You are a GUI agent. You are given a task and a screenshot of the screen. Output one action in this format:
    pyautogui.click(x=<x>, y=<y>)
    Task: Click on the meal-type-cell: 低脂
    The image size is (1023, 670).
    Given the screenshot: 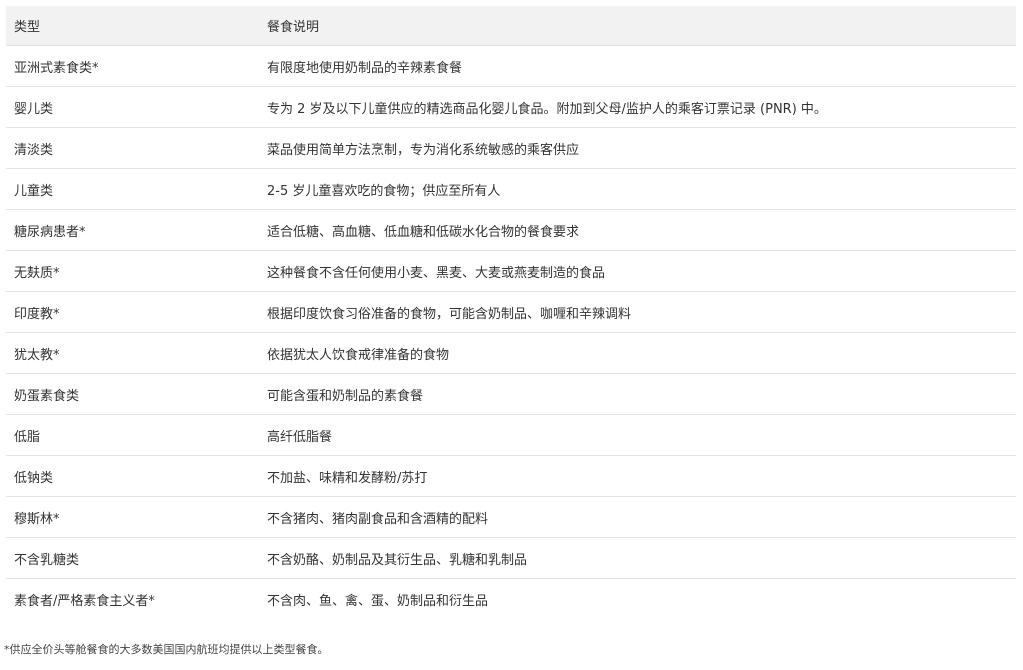 What is the action you would take?
    pyautogui.click(x=27, y=437)
    